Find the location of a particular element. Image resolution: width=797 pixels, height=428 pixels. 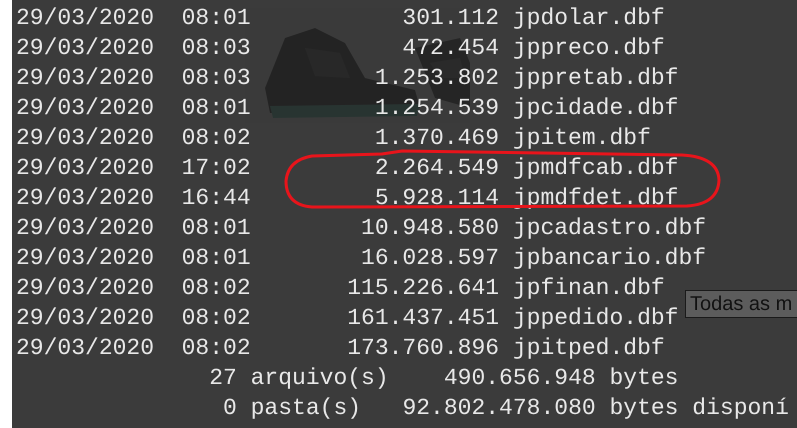

unit-label: bytes disponí is located at coordinates (699, 408).